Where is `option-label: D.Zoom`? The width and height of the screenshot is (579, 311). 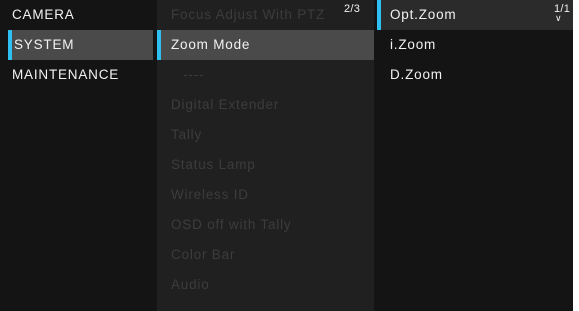 option-label: D.Zoom is located at coordinates (416, 74).